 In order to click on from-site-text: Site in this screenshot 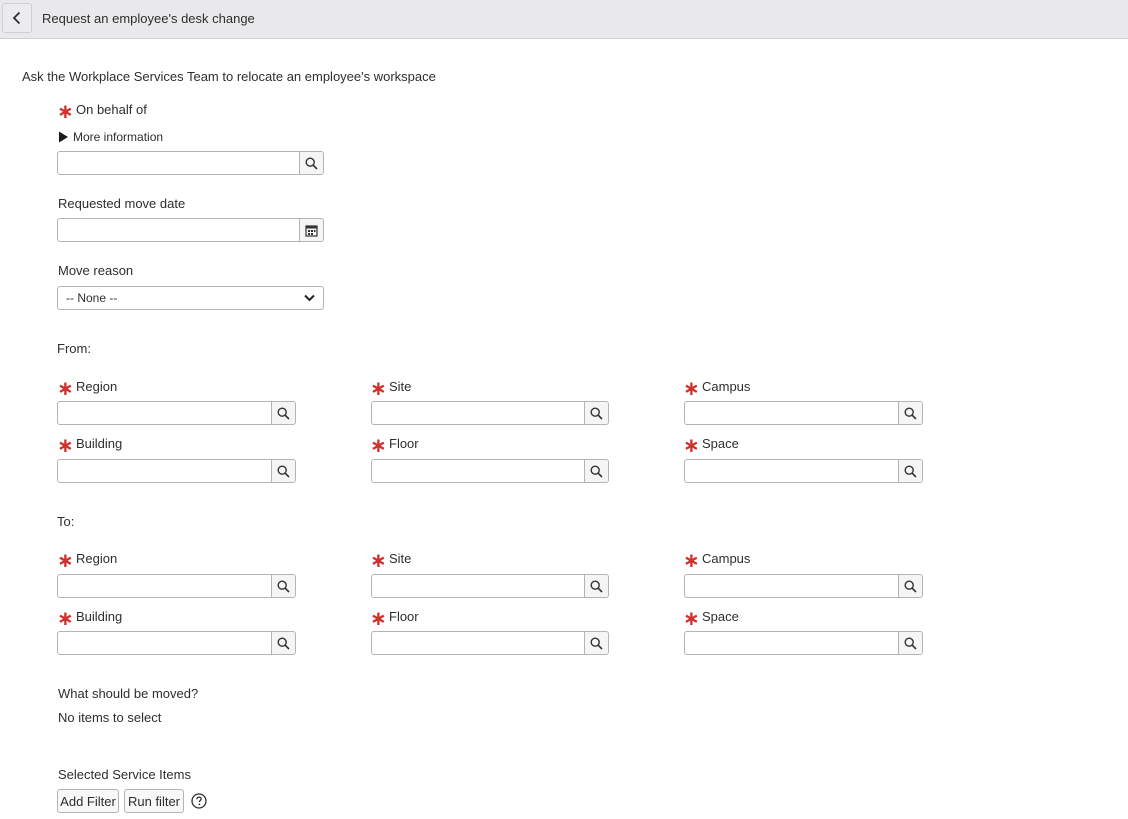, I will do `click(400, 386)`.